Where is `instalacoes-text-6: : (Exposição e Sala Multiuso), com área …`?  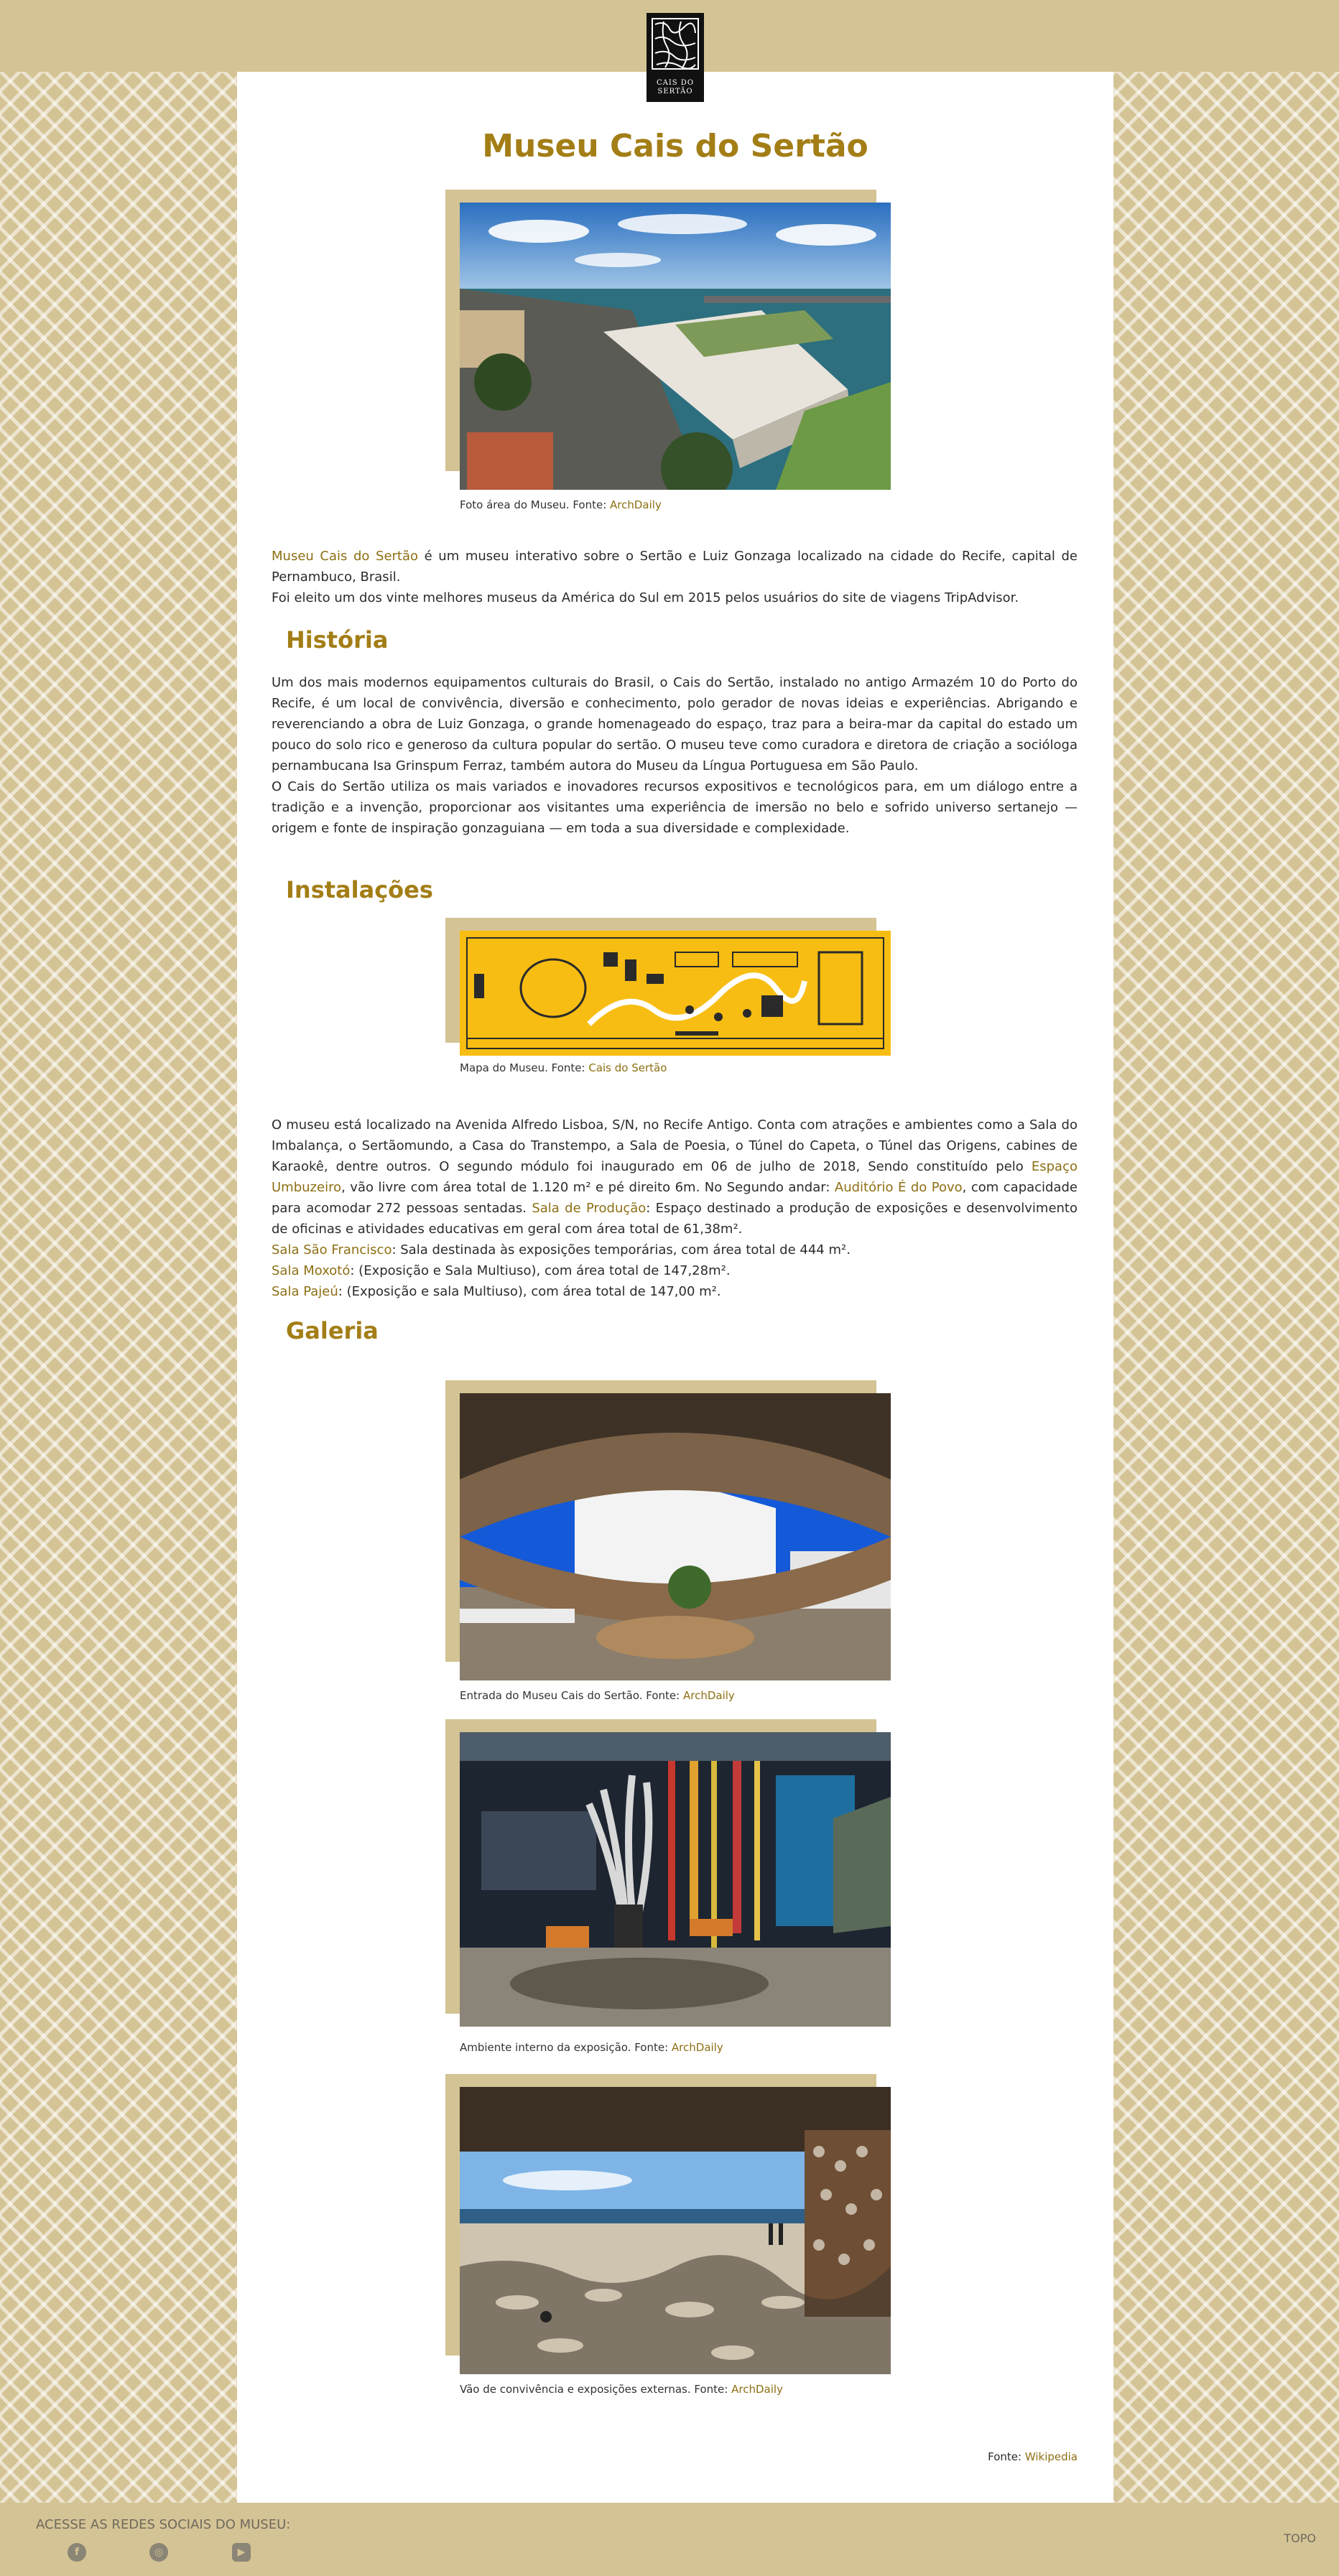
instalacoes-text-6: : (Exposição e Sala Multiuso), com área … is located at coordinates (540, 1270).